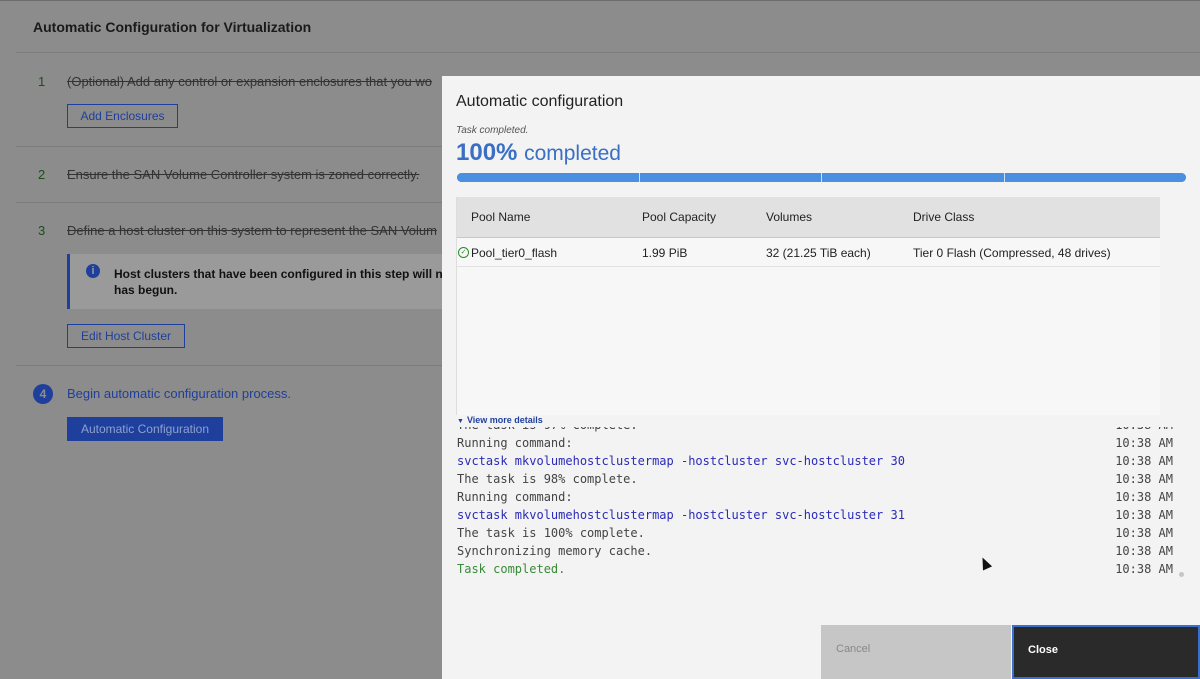  What do you see at coordinates (816, 569) in the screenshot?
I see `log-entry: Task completed. 10:38 AM` at bounding box center [816, 569].